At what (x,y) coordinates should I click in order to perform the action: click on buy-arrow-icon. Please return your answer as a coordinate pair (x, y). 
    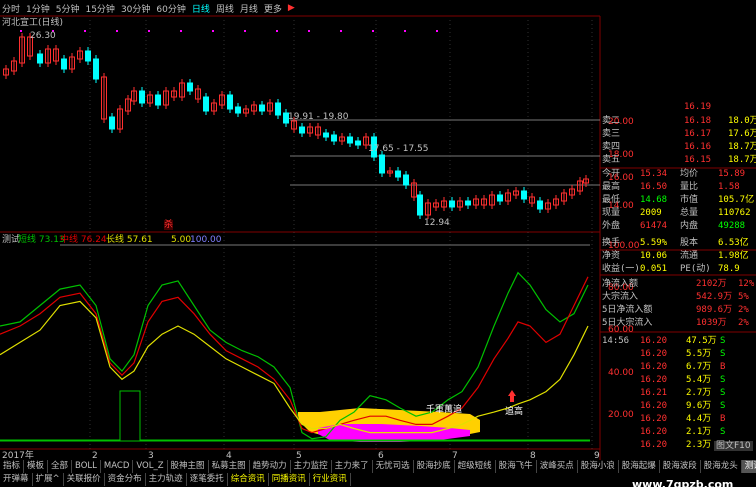
    Looking at the image, I should click on (512, 396).